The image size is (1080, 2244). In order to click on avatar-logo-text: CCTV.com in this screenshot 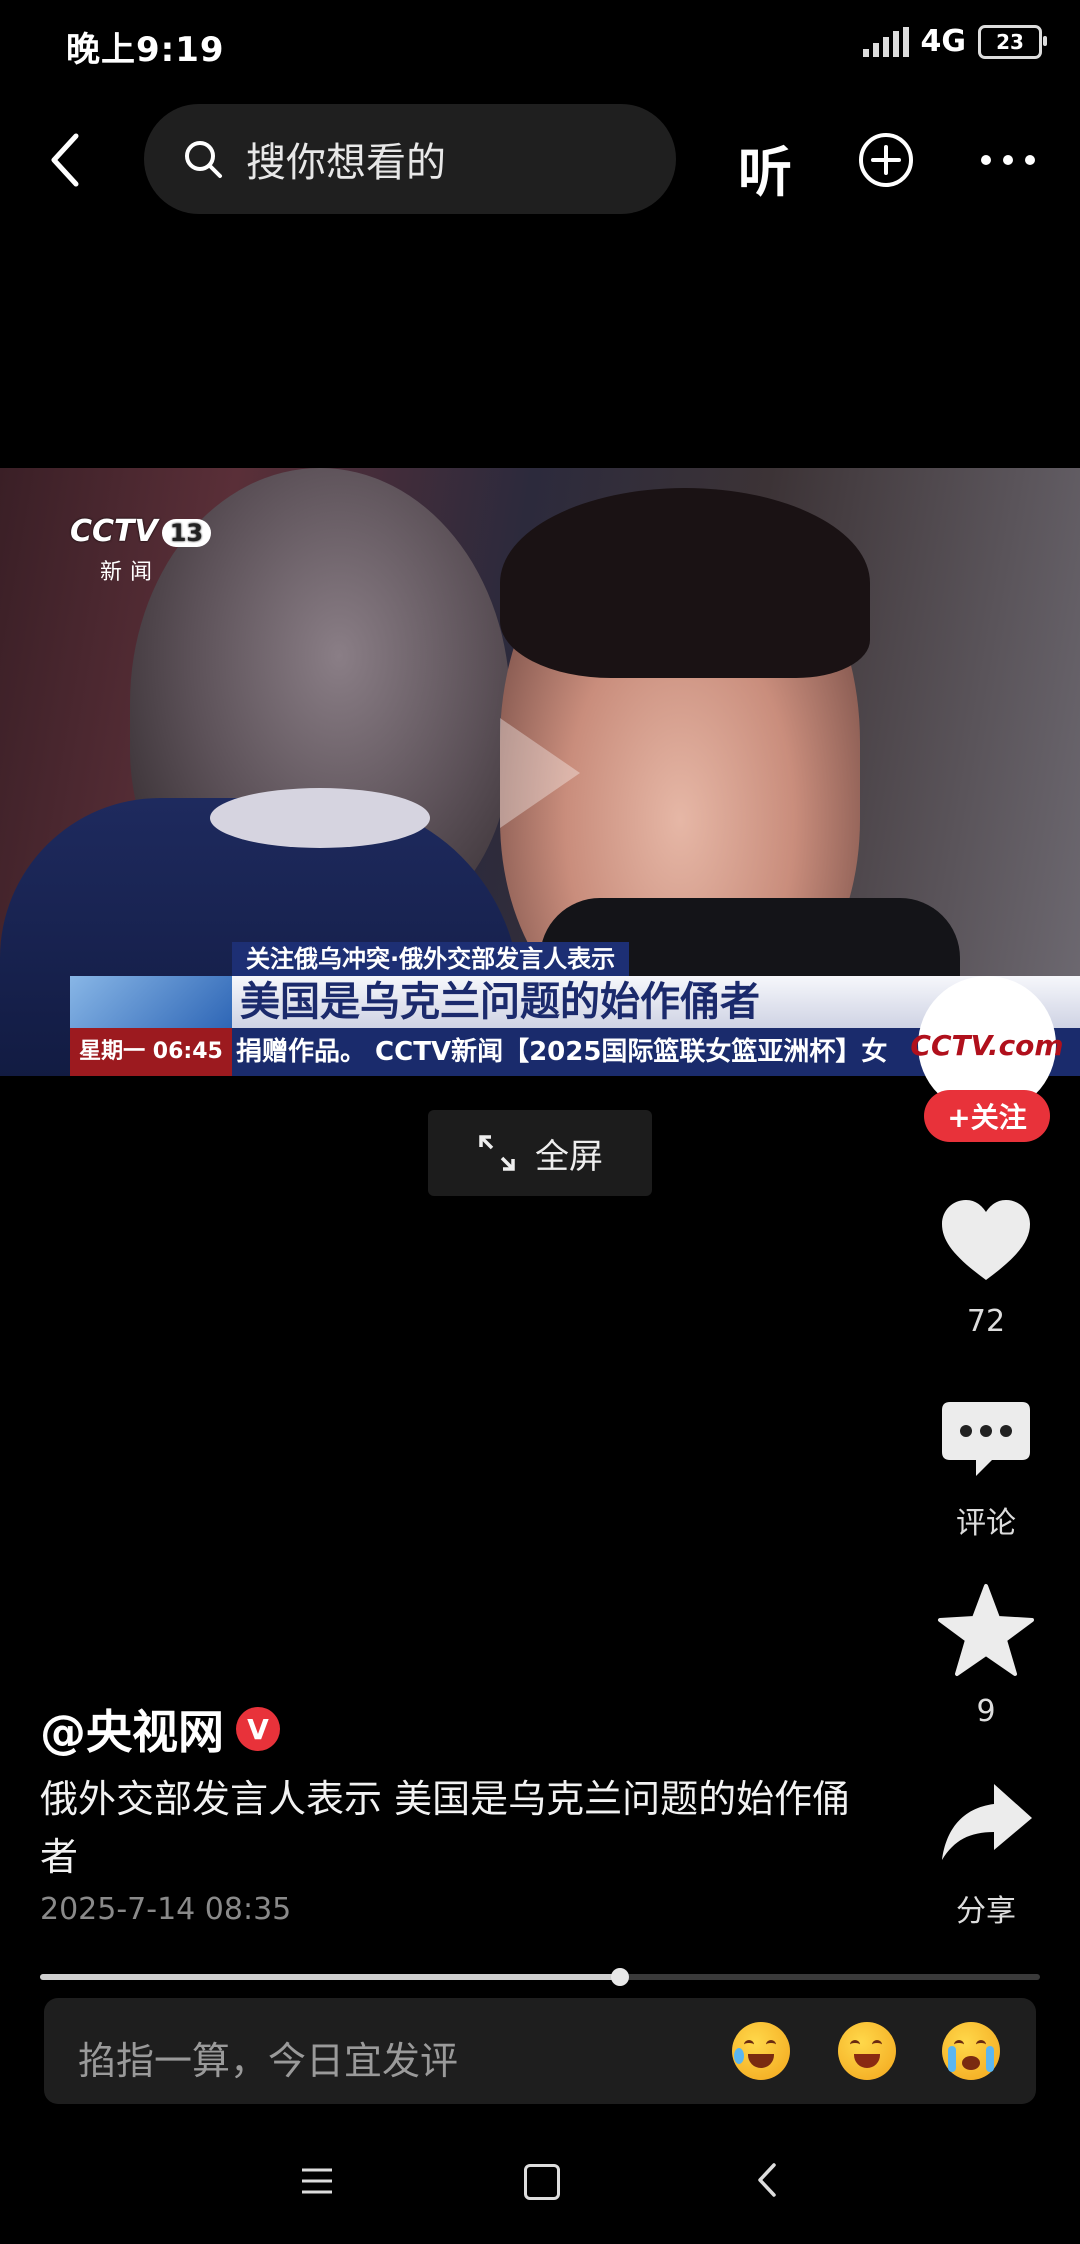, I will do `click(987, 1045)`.